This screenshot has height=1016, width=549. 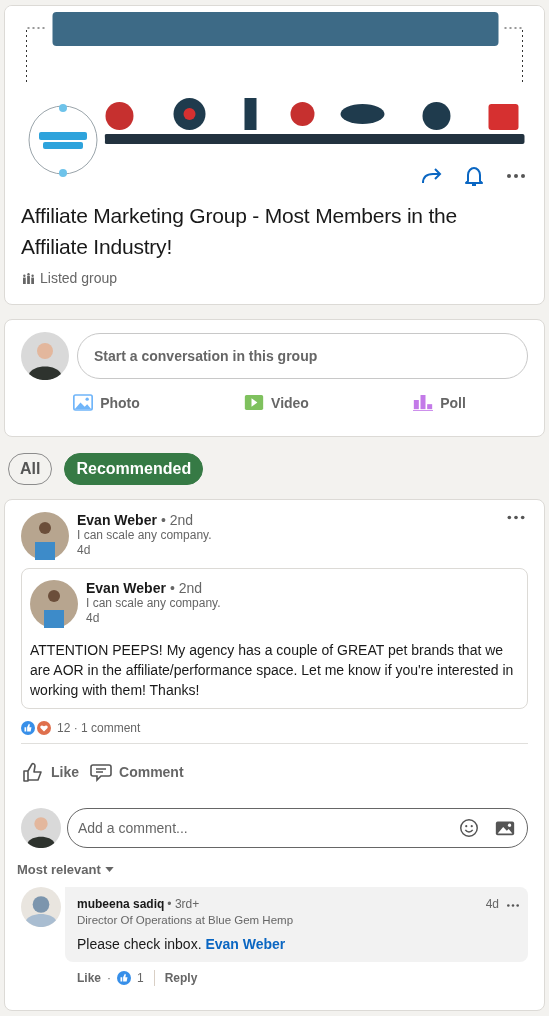 I want to click on commenter-headline: Director Of Operations at Blue Gem Hemp, so click(x=186, y=920).